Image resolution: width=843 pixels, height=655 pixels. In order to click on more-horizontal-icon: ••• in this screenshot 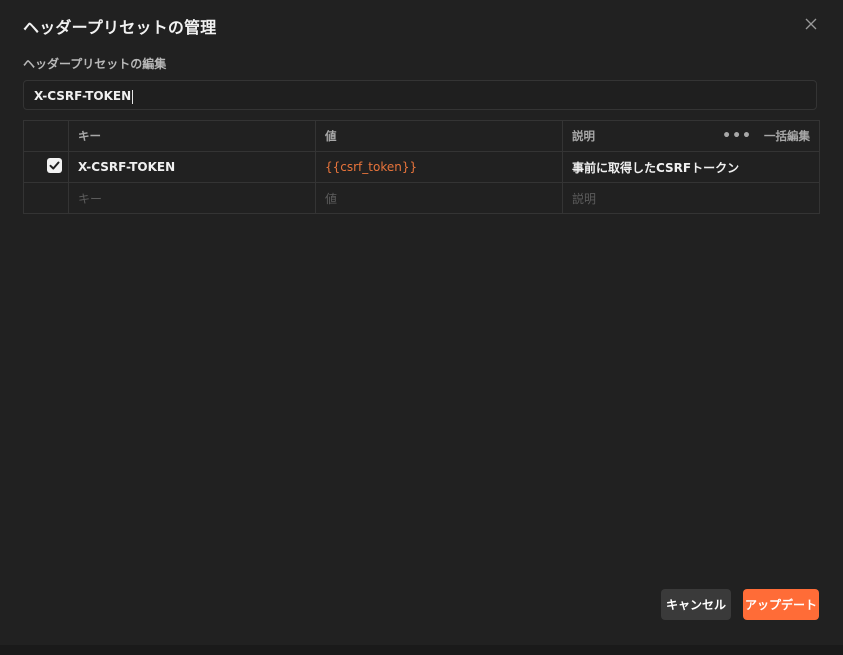, I will do `click(737, 136)`.